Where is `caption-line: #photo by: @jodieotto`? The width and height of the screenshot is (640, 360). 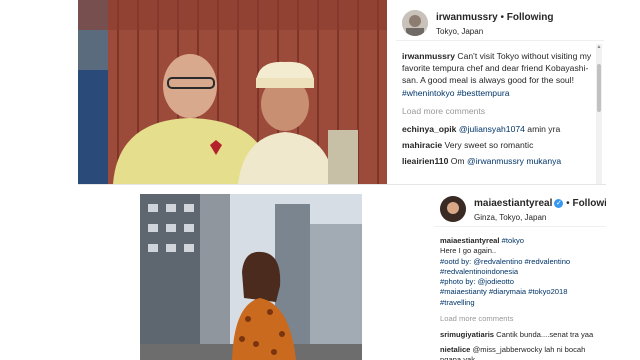
caption-line: #photo by: @jodieotto is located at coordinates (477, 281).